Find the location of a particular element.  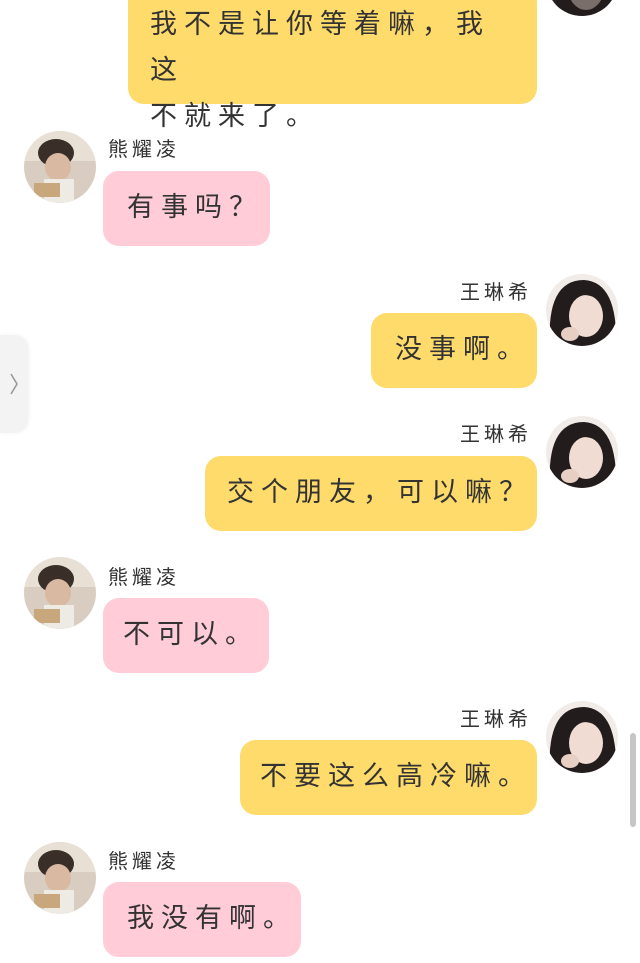

message-bubble-self: 不要这么高冷嘛。 is located at coordinates (388, 777).